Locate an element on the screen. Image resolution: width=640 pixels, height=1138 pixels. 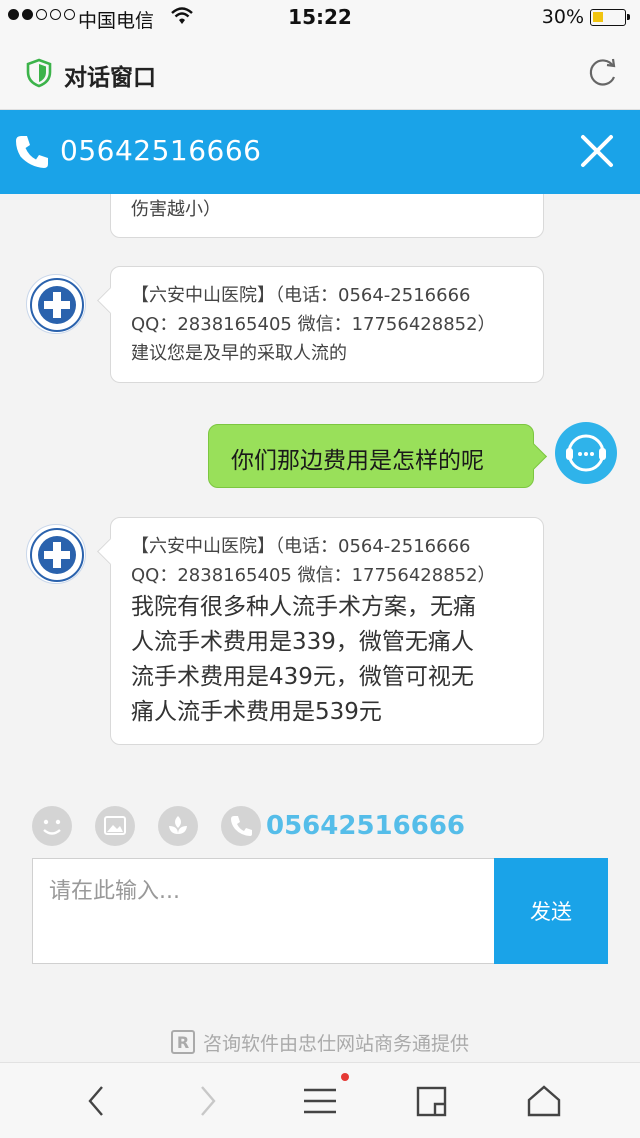
image-icon is located at coordinates (115, 826).